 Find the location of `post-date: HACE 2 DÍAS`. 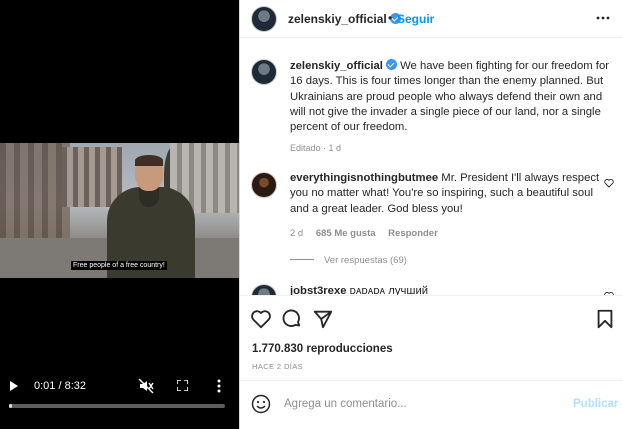

post-date: HACE 2 DÍAS is located at coordinates (278, 366).